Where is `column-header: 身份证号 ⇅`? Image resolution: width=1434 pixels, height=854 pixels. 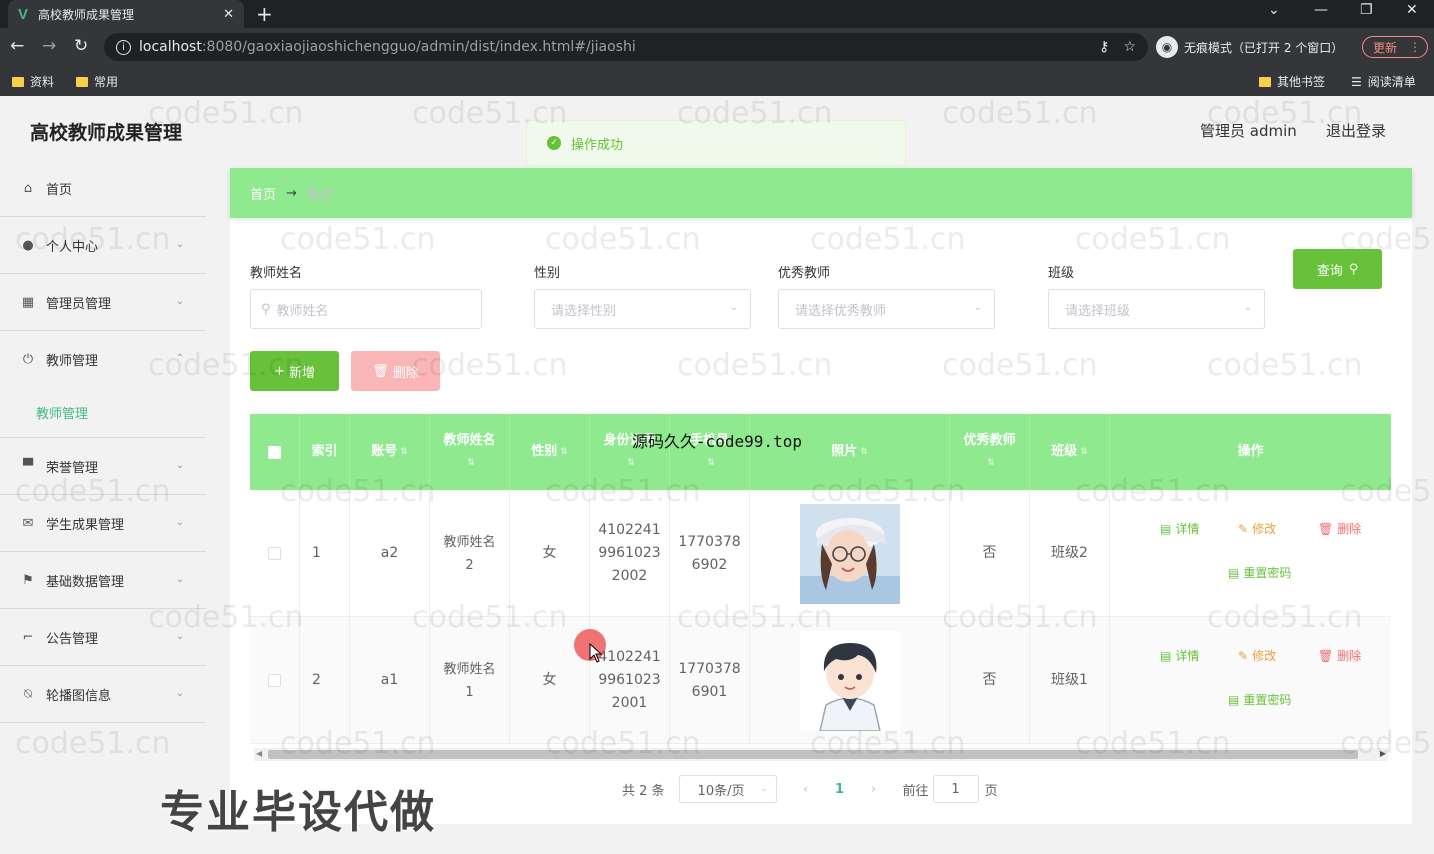 column-header: 身份证号 ⇅ is located at coordinates (630, 452).